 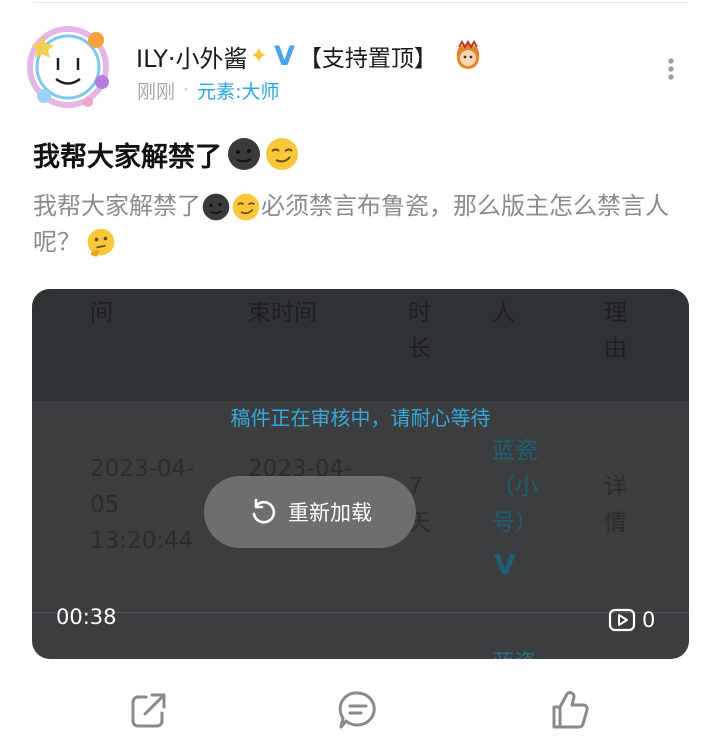 What do you see at coordinates (622, 620) in the screenshot?
I see `play-icon` at bounding box center [622, 620].